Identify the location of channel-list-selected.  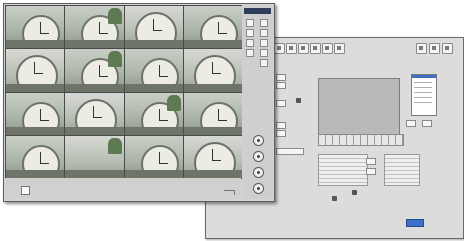
(424, 76).